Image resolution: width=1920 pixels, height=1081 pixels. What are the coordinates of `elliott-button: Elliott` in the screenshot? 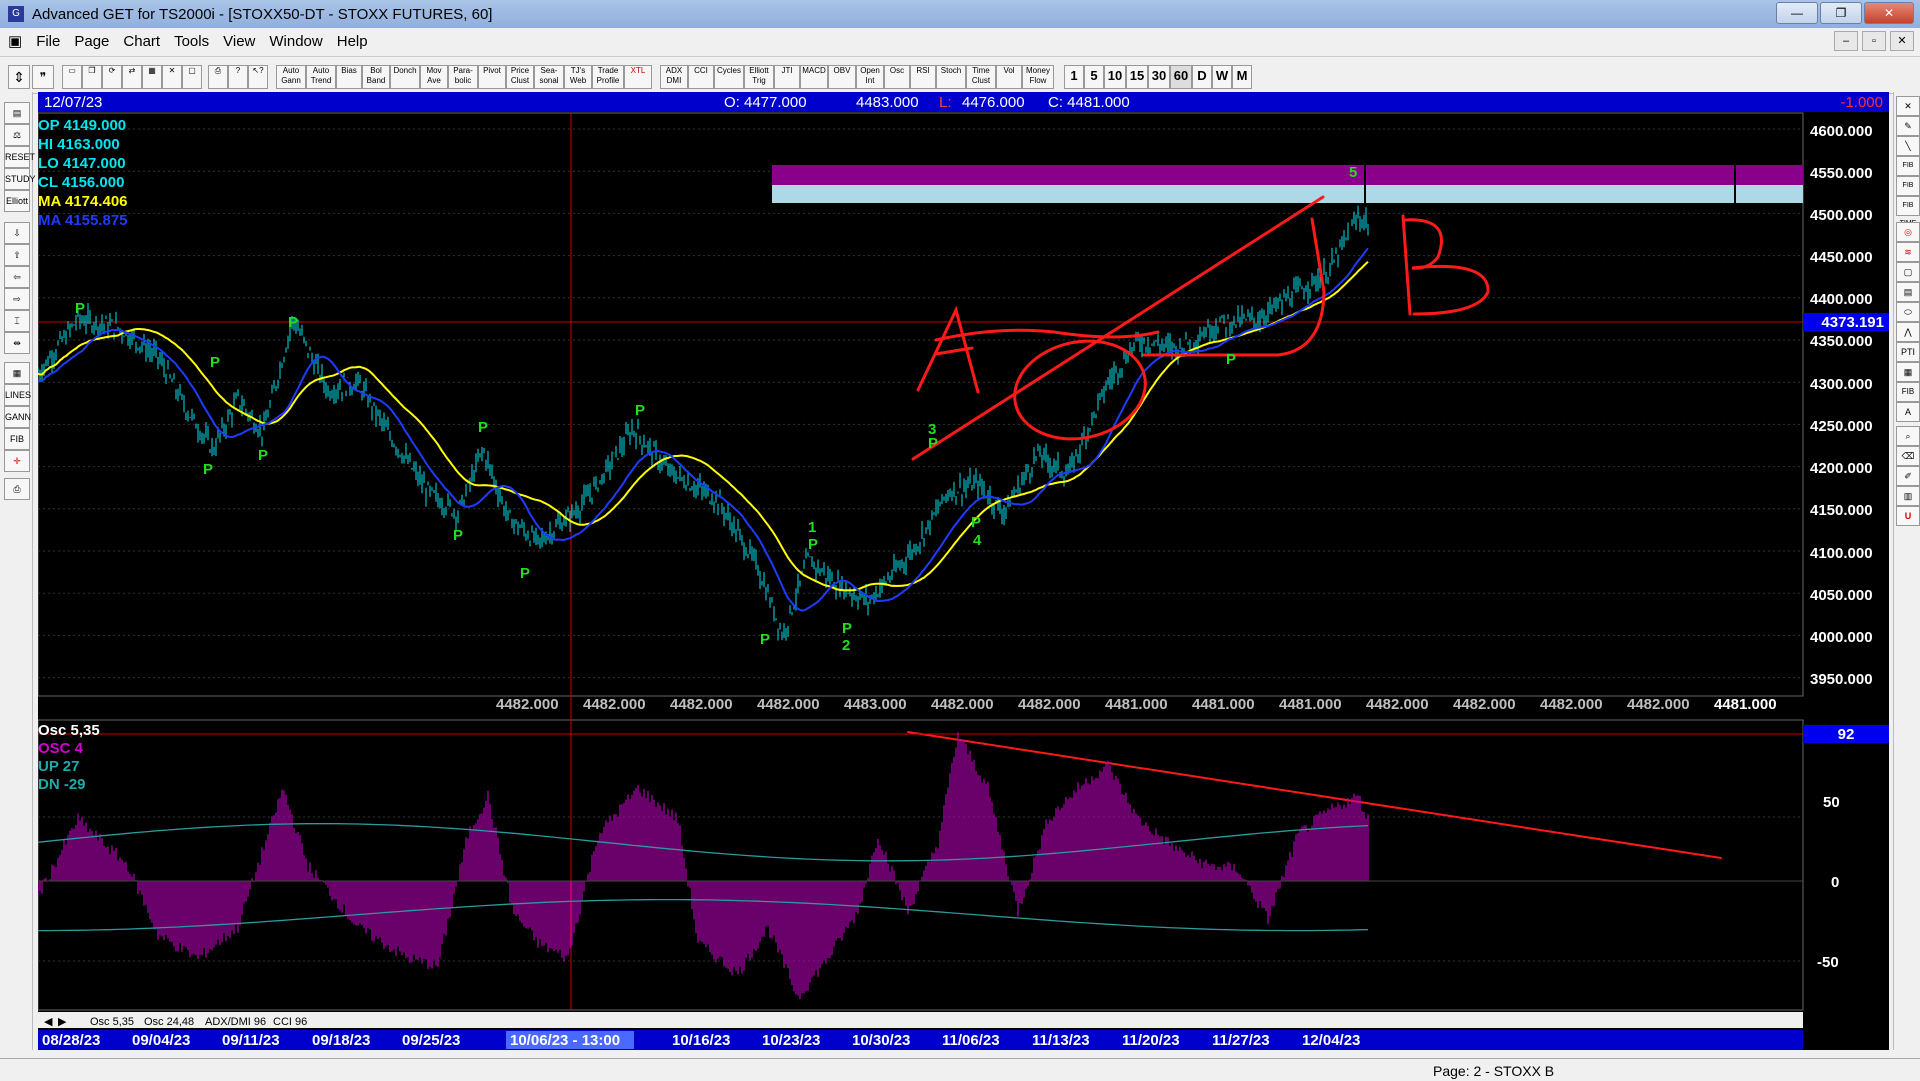 It's located at (17, 201).